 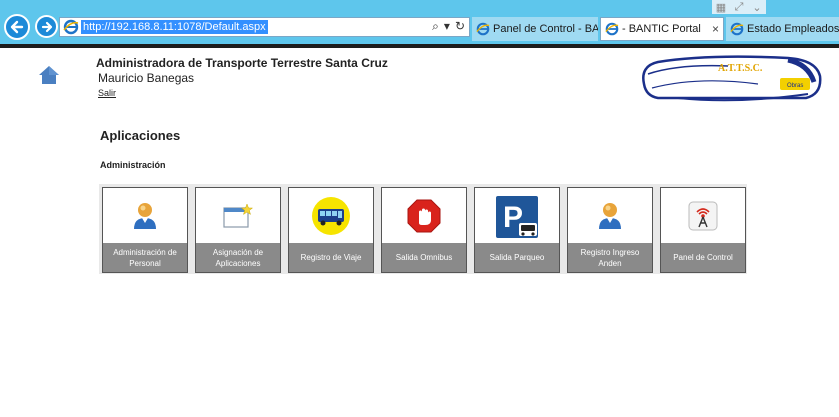 What do you see at coordinates (460, 26) in the screenshot?
I see `refresh-icon: ↻` at bounding box center [460, 26].